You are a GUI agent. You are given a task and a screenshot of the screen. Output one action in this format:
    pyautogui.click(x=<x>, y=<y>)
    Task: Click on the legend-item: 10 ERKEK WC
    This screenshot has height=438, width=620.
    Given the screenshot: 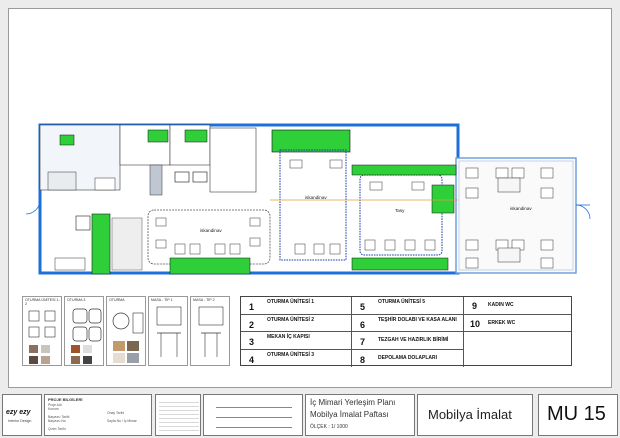 What is the action you would take?
    pyautogui.click(x=517, y=323)
    